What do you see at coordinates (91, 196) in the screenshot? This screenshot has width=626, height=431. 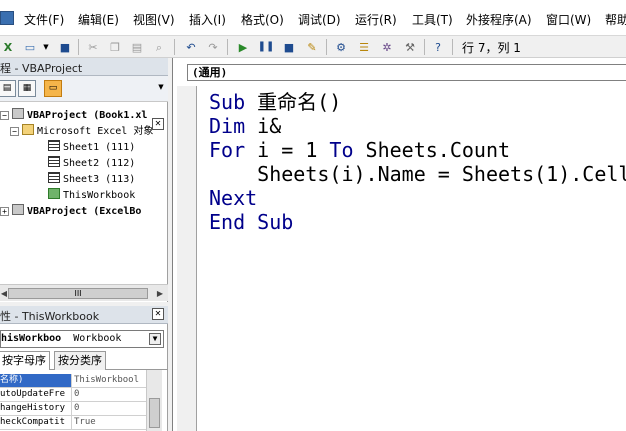 I see `tree-item-thisworkbook: ThisWorkbook` at bounding box center [91, 196].